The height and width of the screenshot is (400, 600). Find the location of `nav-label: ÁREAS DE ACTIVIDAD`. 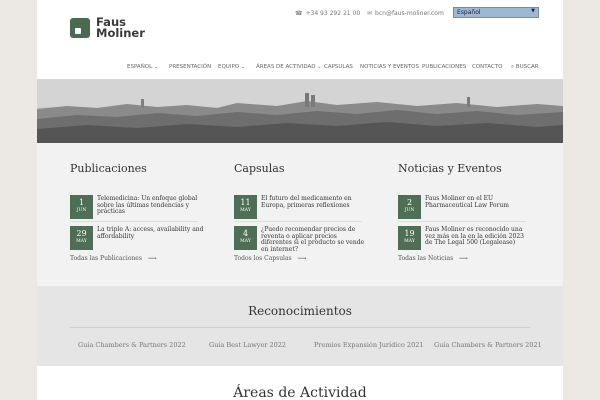

nav-label: ÁREAS DE ACTIVIDAD is located at coordinates (286, 67).